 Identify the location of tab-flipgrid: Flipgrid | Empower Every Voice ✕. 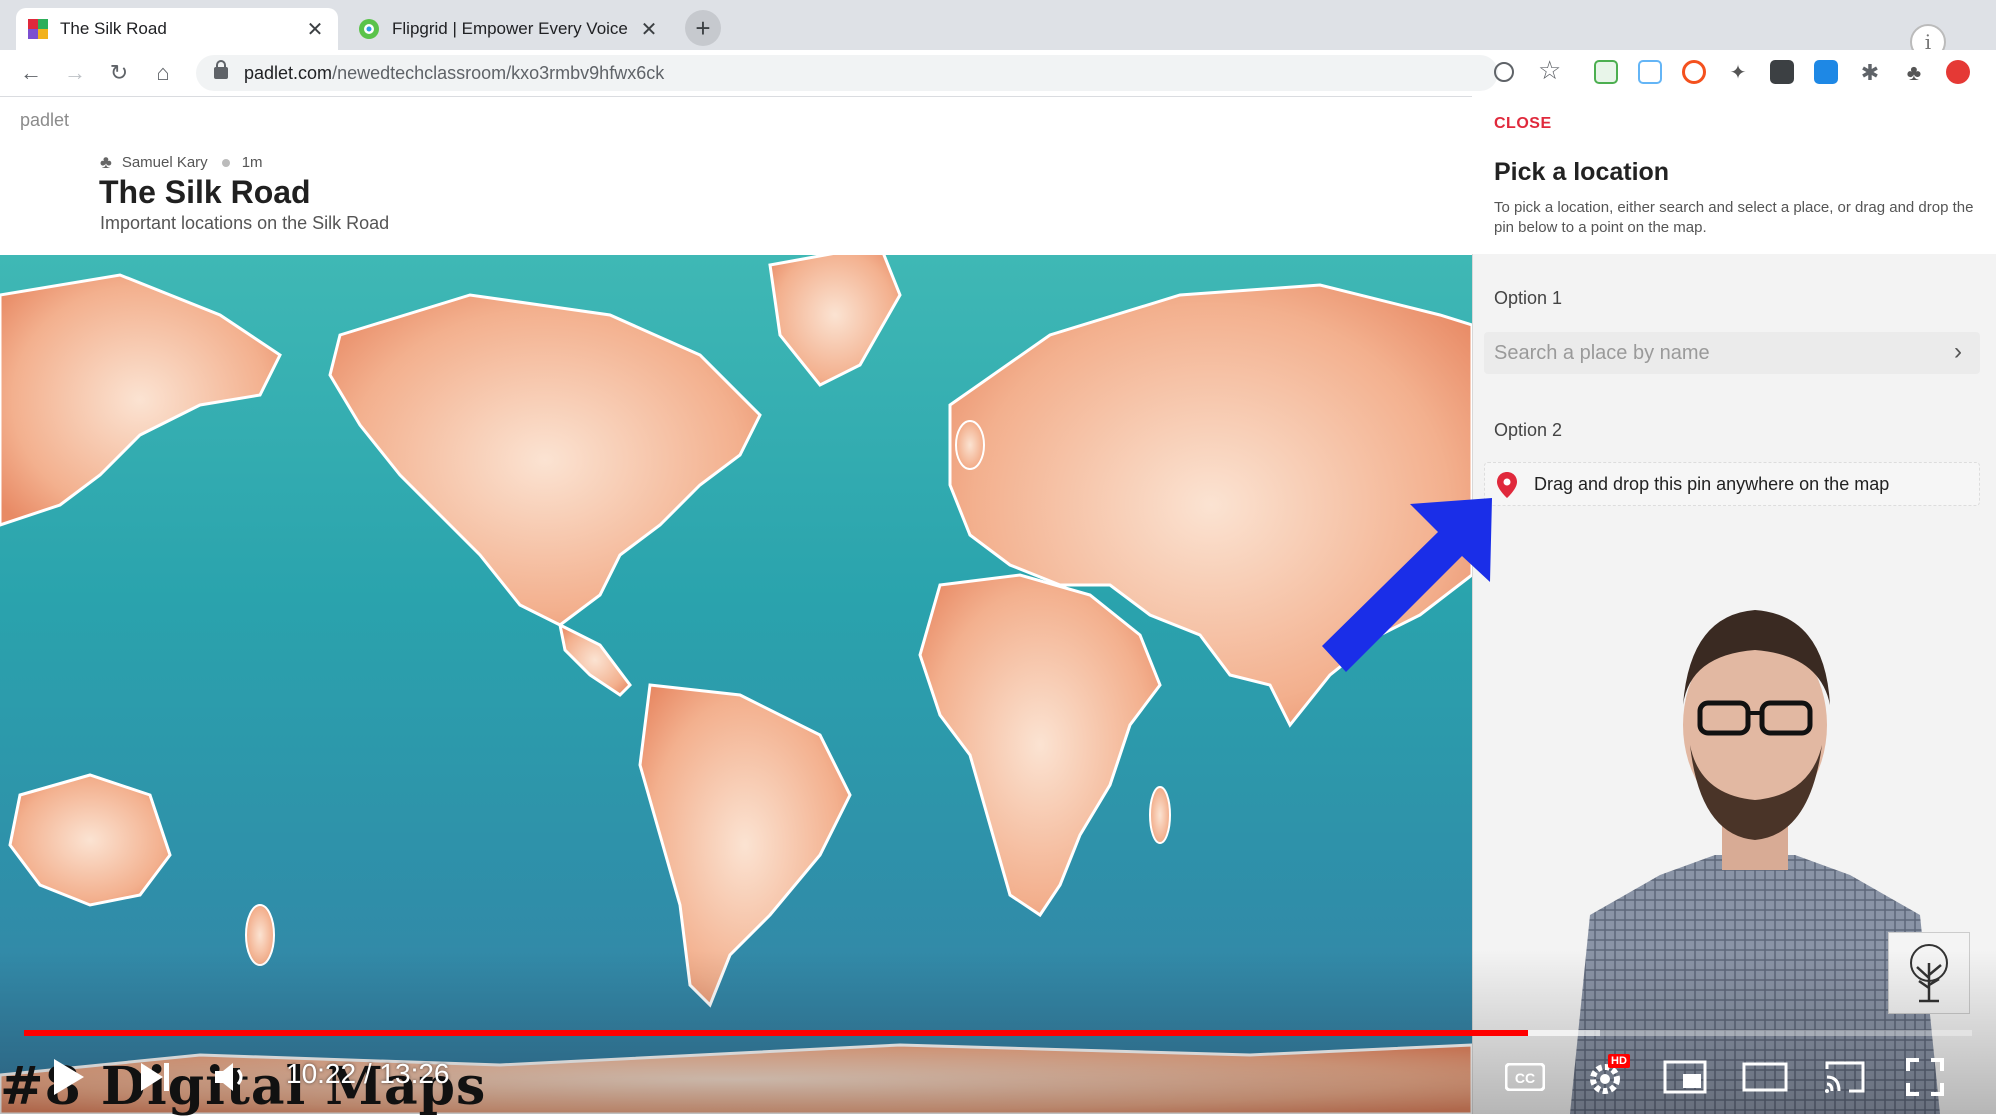
(509, 29).